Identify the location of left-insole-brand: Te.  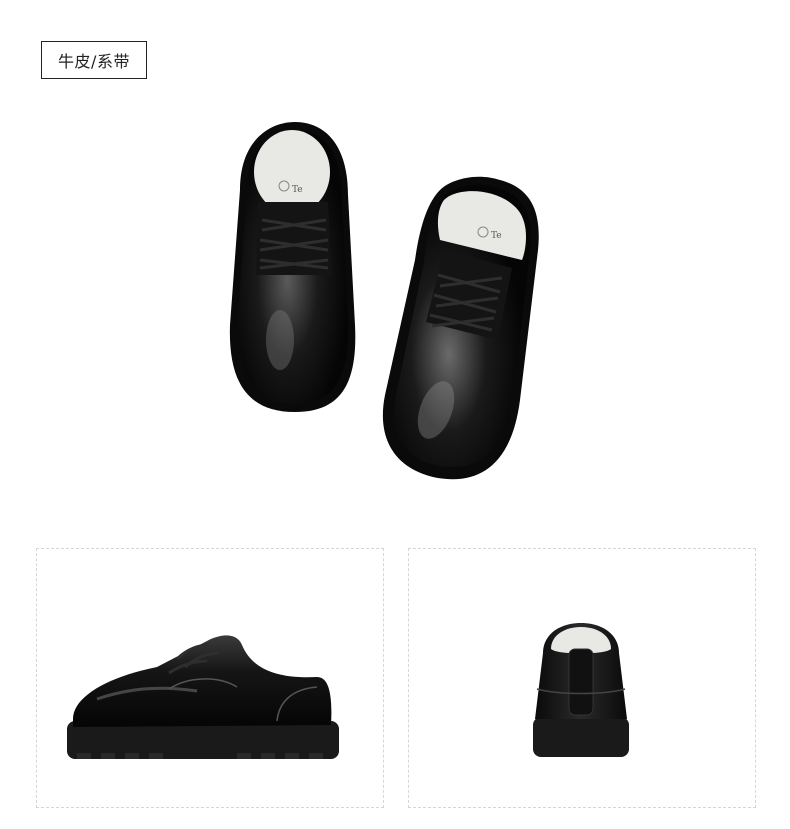
(297, 190).